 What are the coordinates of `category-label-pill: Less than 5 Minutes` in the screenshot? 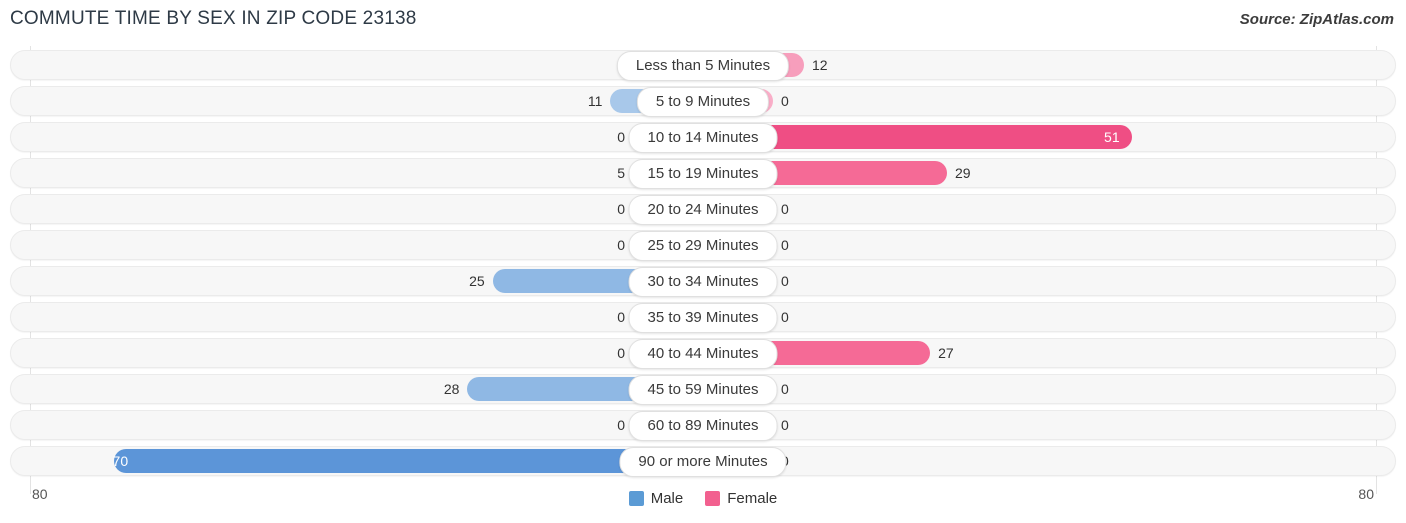 It's located at (703, 66).